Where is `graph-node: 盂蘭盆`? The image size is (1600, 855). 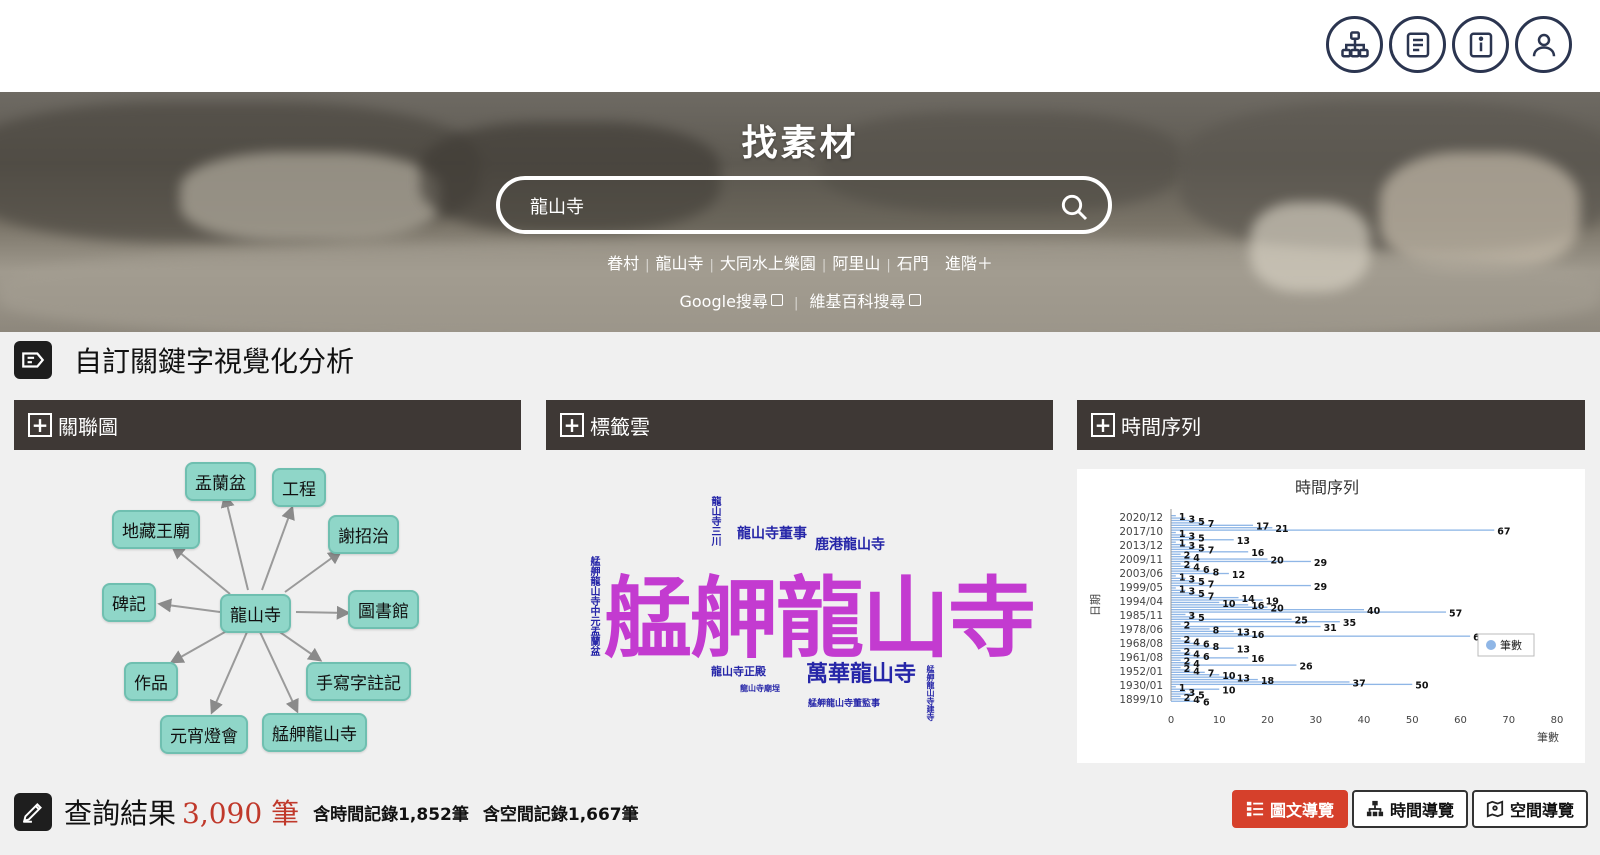
graph-node: 盂蘭盆 is located at coordinates (220, 481).